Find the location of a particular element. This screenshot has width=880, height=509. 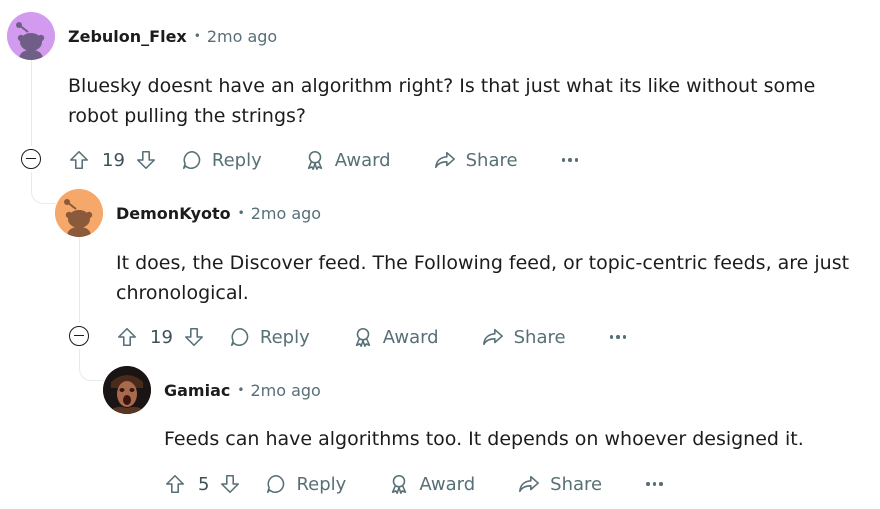

comment-meta: Zebulon_Flex • 2mo ago is located at coordinates (172, 36).